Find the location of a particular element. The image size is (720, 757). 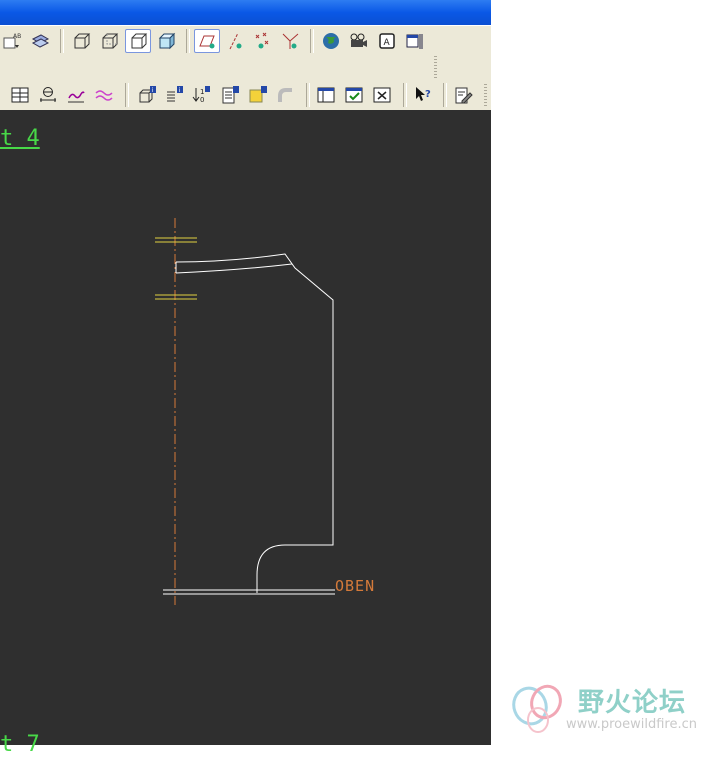

watermark: 野火论坛 www.proewildfire.cn is located at coordinates (614, 710).